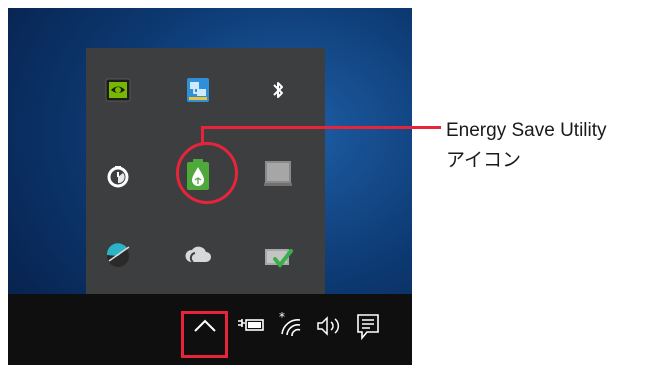  I want to click on power-tray-button, so click(251, 326).